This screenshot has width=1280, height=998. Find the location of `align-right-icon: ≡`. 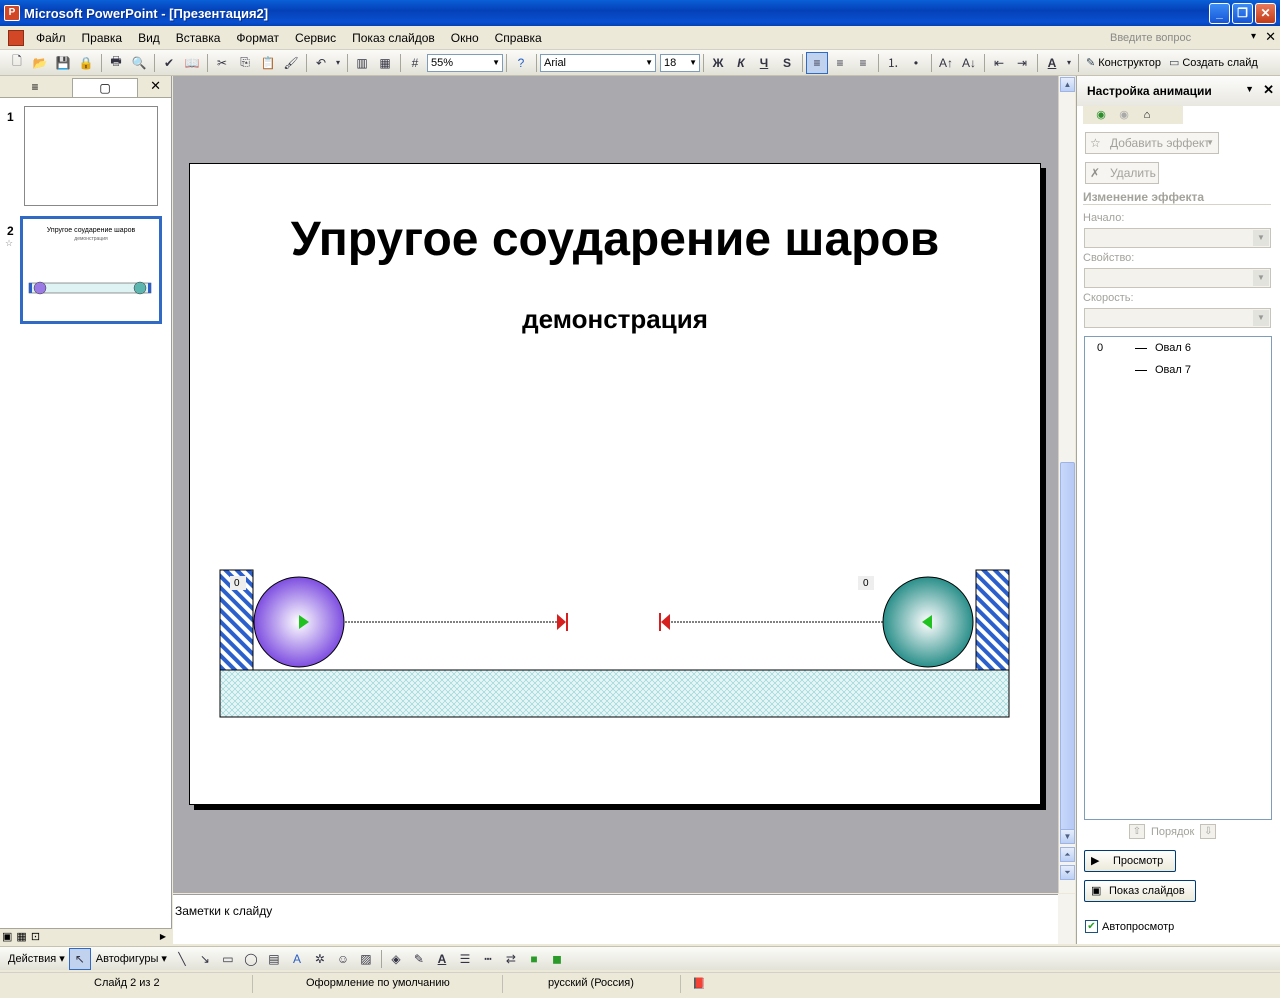

align-right-icon: ≡ is located at coordinates (863, 63).